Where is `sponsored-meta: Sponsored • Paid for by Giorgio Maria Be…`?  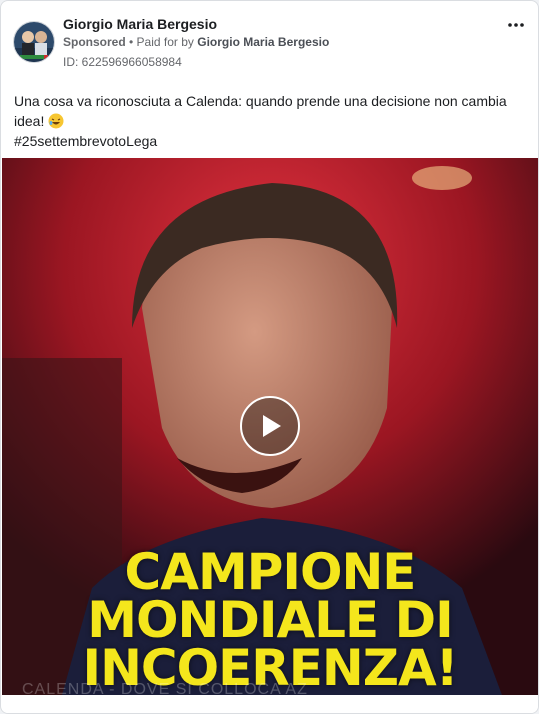 sponsored-meta: Sponsored • Paid for by Giorgio Maria Be… is located at coordinates (196, 42).